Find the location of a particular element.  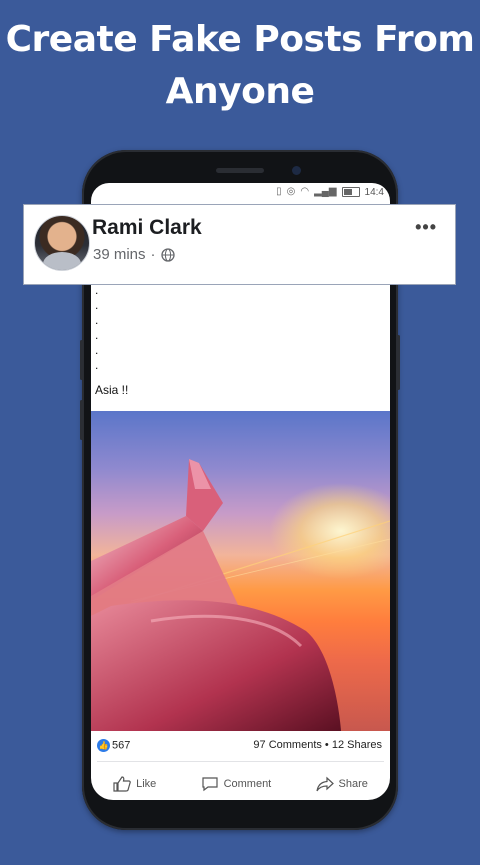

battery-icon is located at coordinates (350, 192).